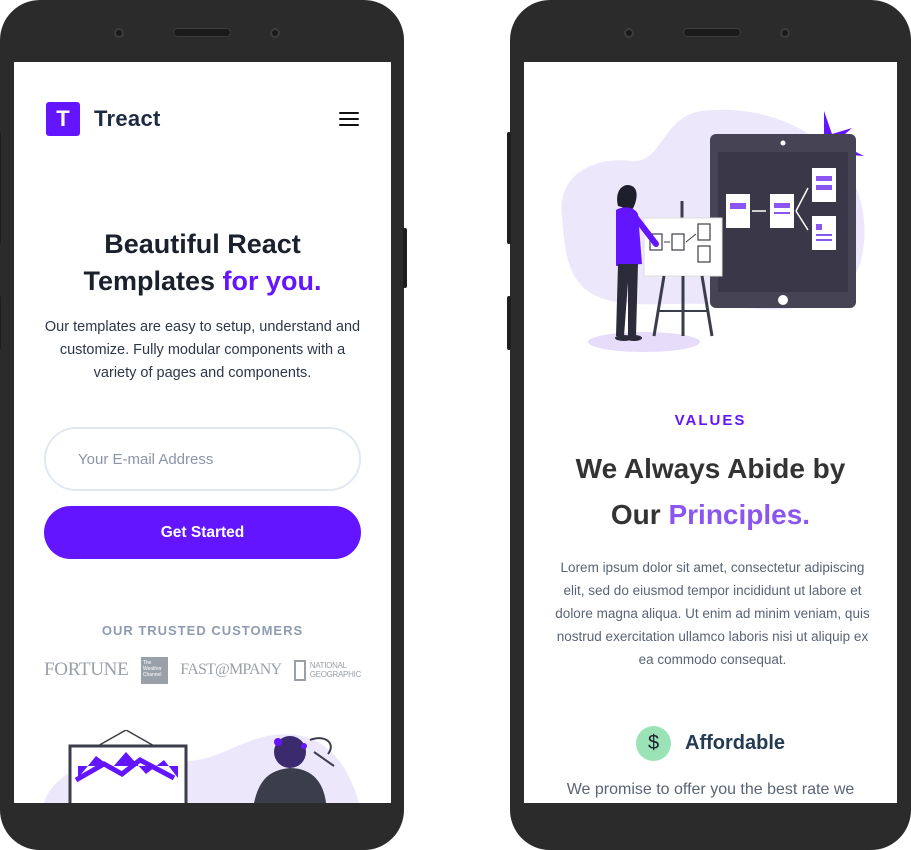 Image resolution: width=911 pixels, height=850 pixels. Describe the element at coordinates (202, 630) in the screenshot. I see `trusted-customers-heading: OUR TRUSTED CUSTOMERS` at that location.